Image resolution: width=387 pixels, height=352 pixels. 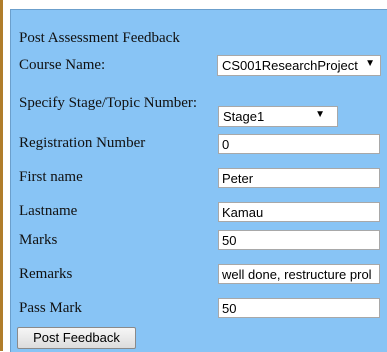 I want to click on registration-label: Registration Number, so click(x=82, y=143).